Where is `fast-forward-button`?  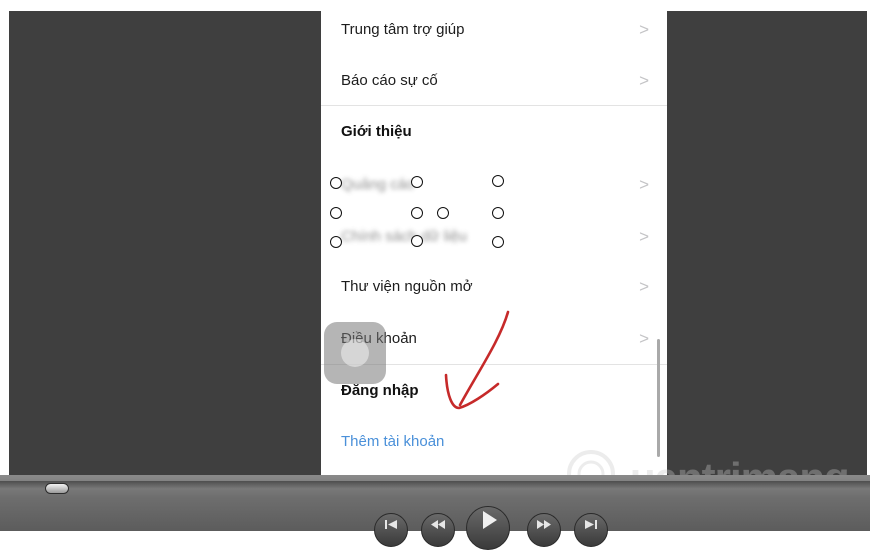 fast-forward-button is located at coordinates (544, 530).